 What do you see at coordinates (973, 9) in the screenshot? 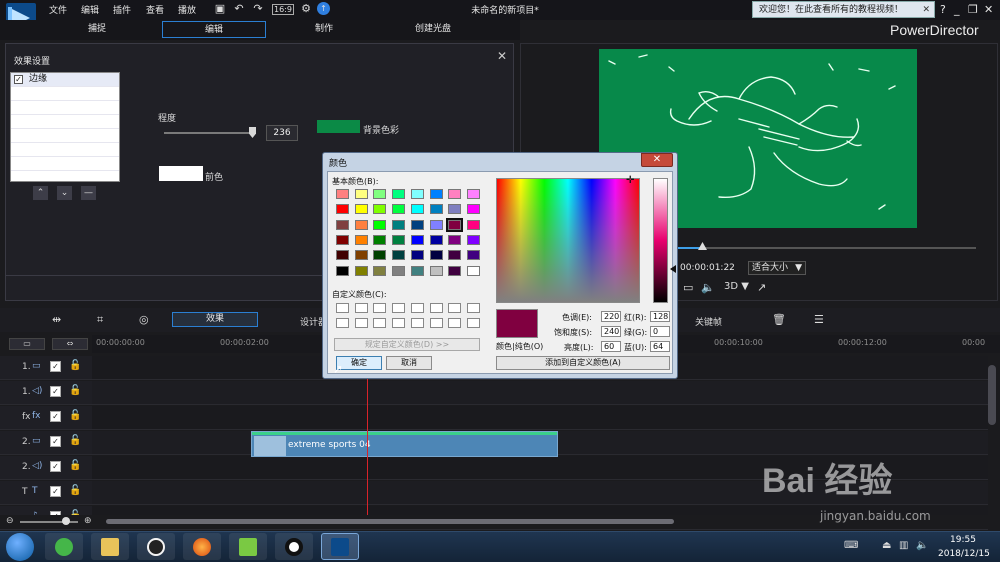
I see `restore-button: ❐` at bounding box center [973, 9].